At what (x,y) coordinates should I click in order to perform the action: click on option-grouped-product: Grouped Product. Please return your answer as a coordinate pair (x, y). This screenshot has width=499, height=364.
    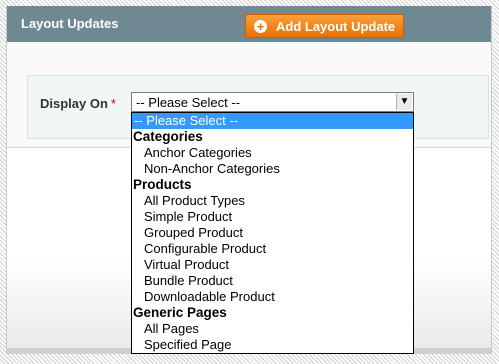
    Looking at the image, I should click on (272, 233).